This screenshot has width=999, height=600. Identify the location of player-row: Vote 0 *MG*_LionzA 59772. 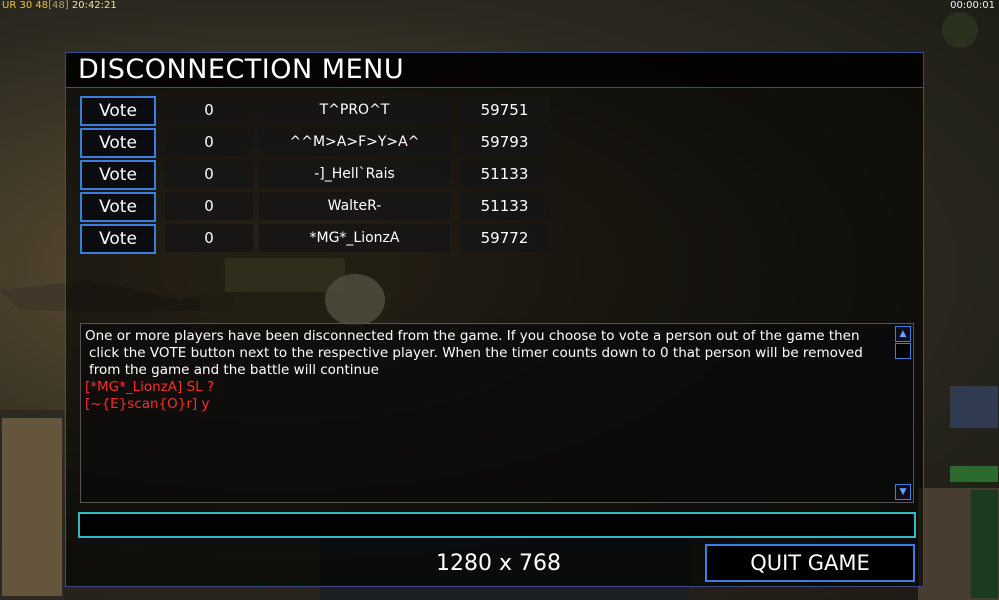
(315, 239).